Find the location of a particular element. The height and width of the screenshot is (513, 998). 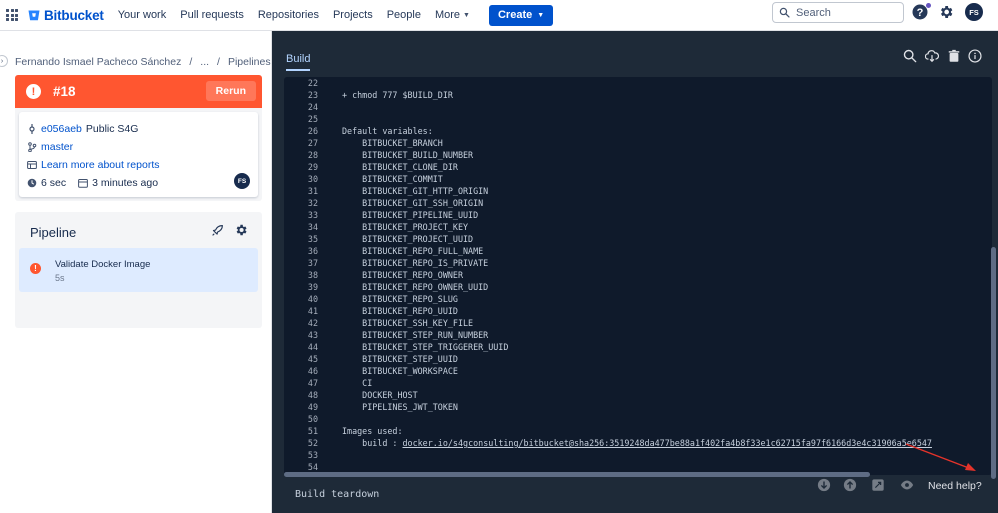

search-box is located at coordinates (838, 12).